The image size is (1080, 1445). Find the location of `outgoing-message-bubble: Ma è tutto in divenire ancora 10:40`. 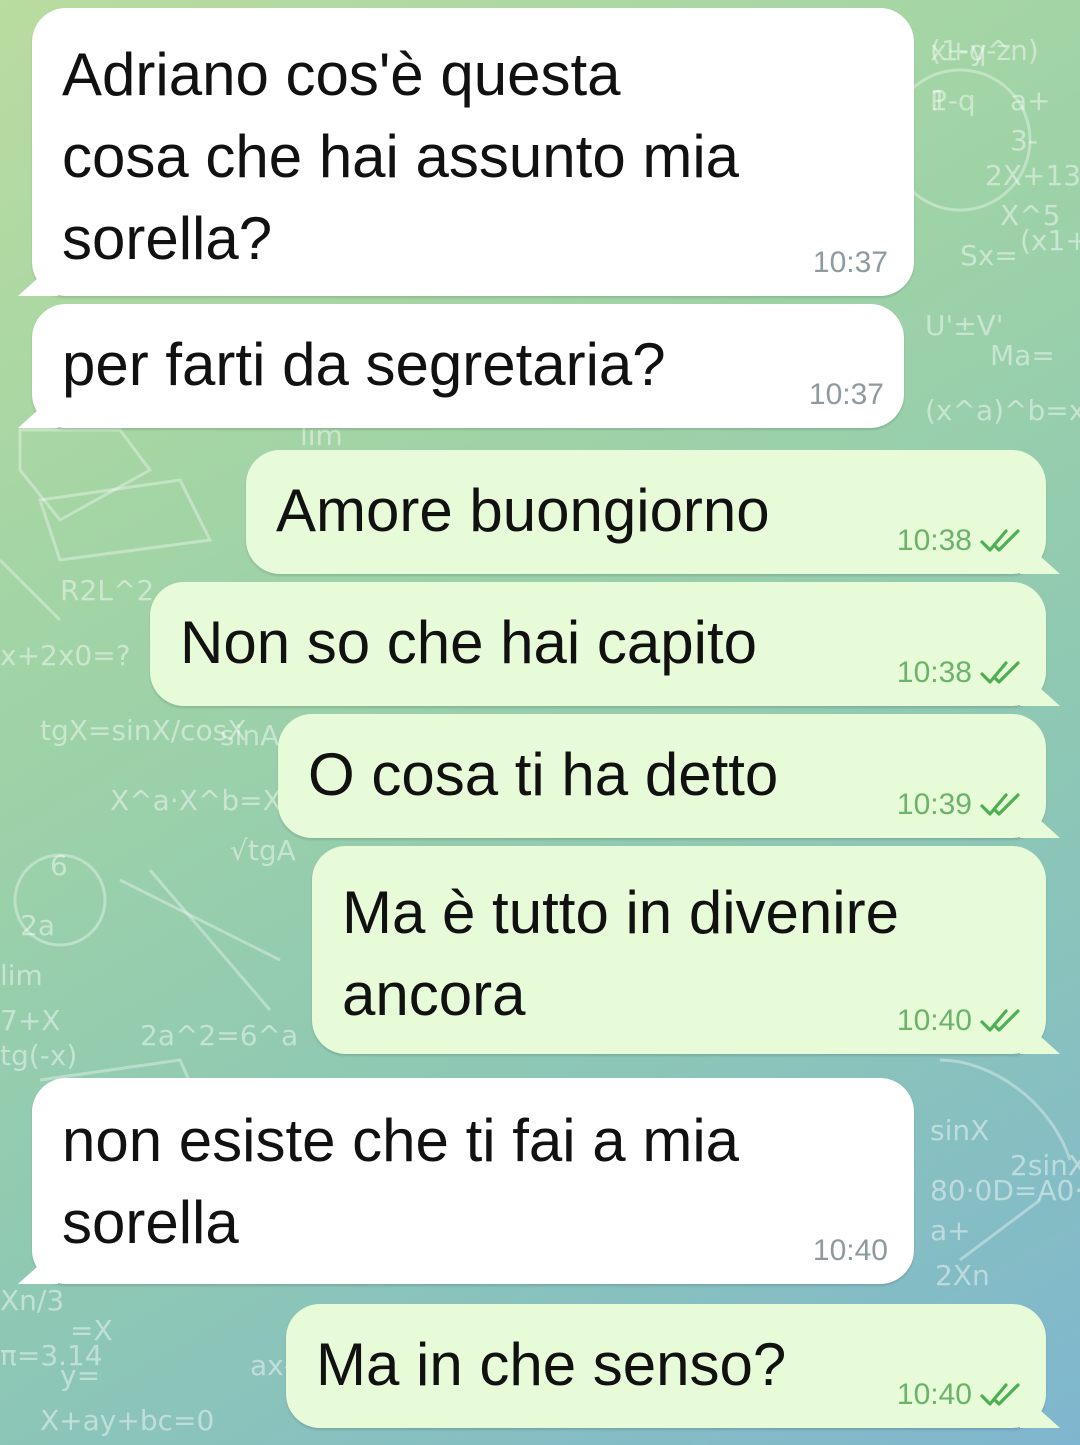

outgoing-message-bubble: Ma è tutto in divenire ancora 10:40 is located at coordinates (679, 950).